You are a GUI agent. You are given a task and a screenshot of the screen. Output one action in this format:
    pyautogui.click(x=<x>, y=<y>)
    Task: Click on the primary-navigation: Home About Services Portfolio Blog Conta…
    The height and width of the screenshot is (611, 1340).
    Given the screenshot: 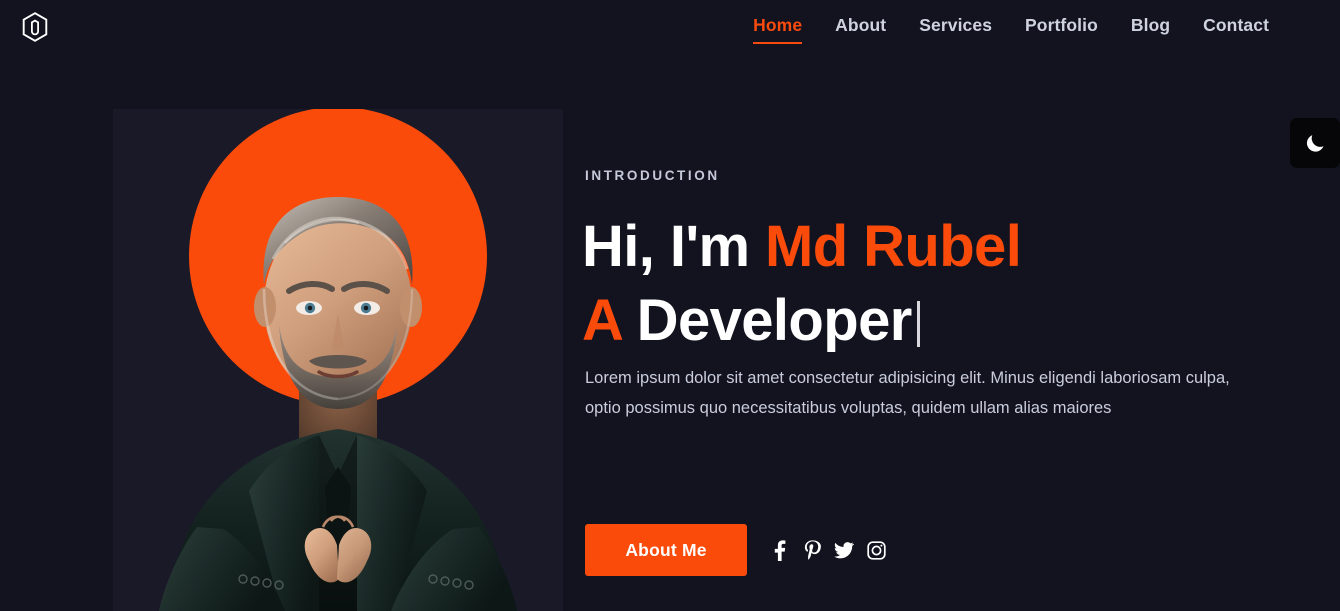 What is the action you would take?
    pyautogui.click(x=1011, y=30)
    